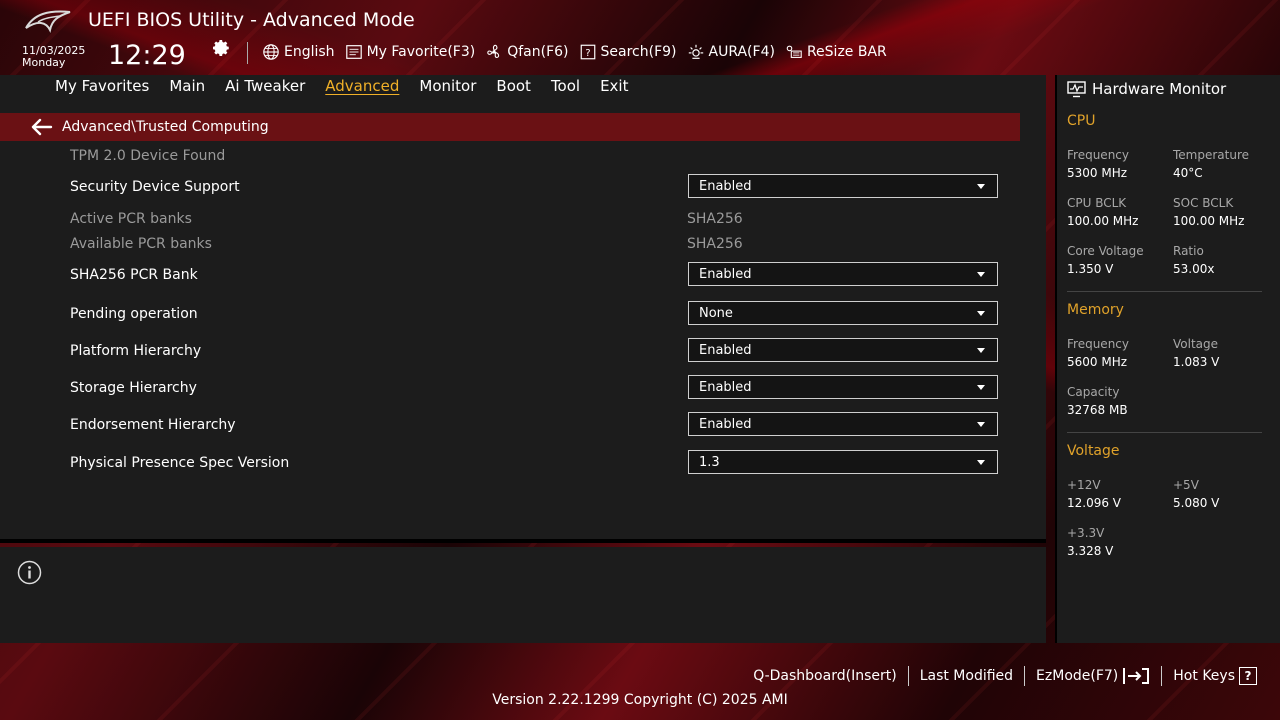  I want to click on sha256-pcr-bank-row: SHA256 PCR Bank Enabled, so click(535, 277).